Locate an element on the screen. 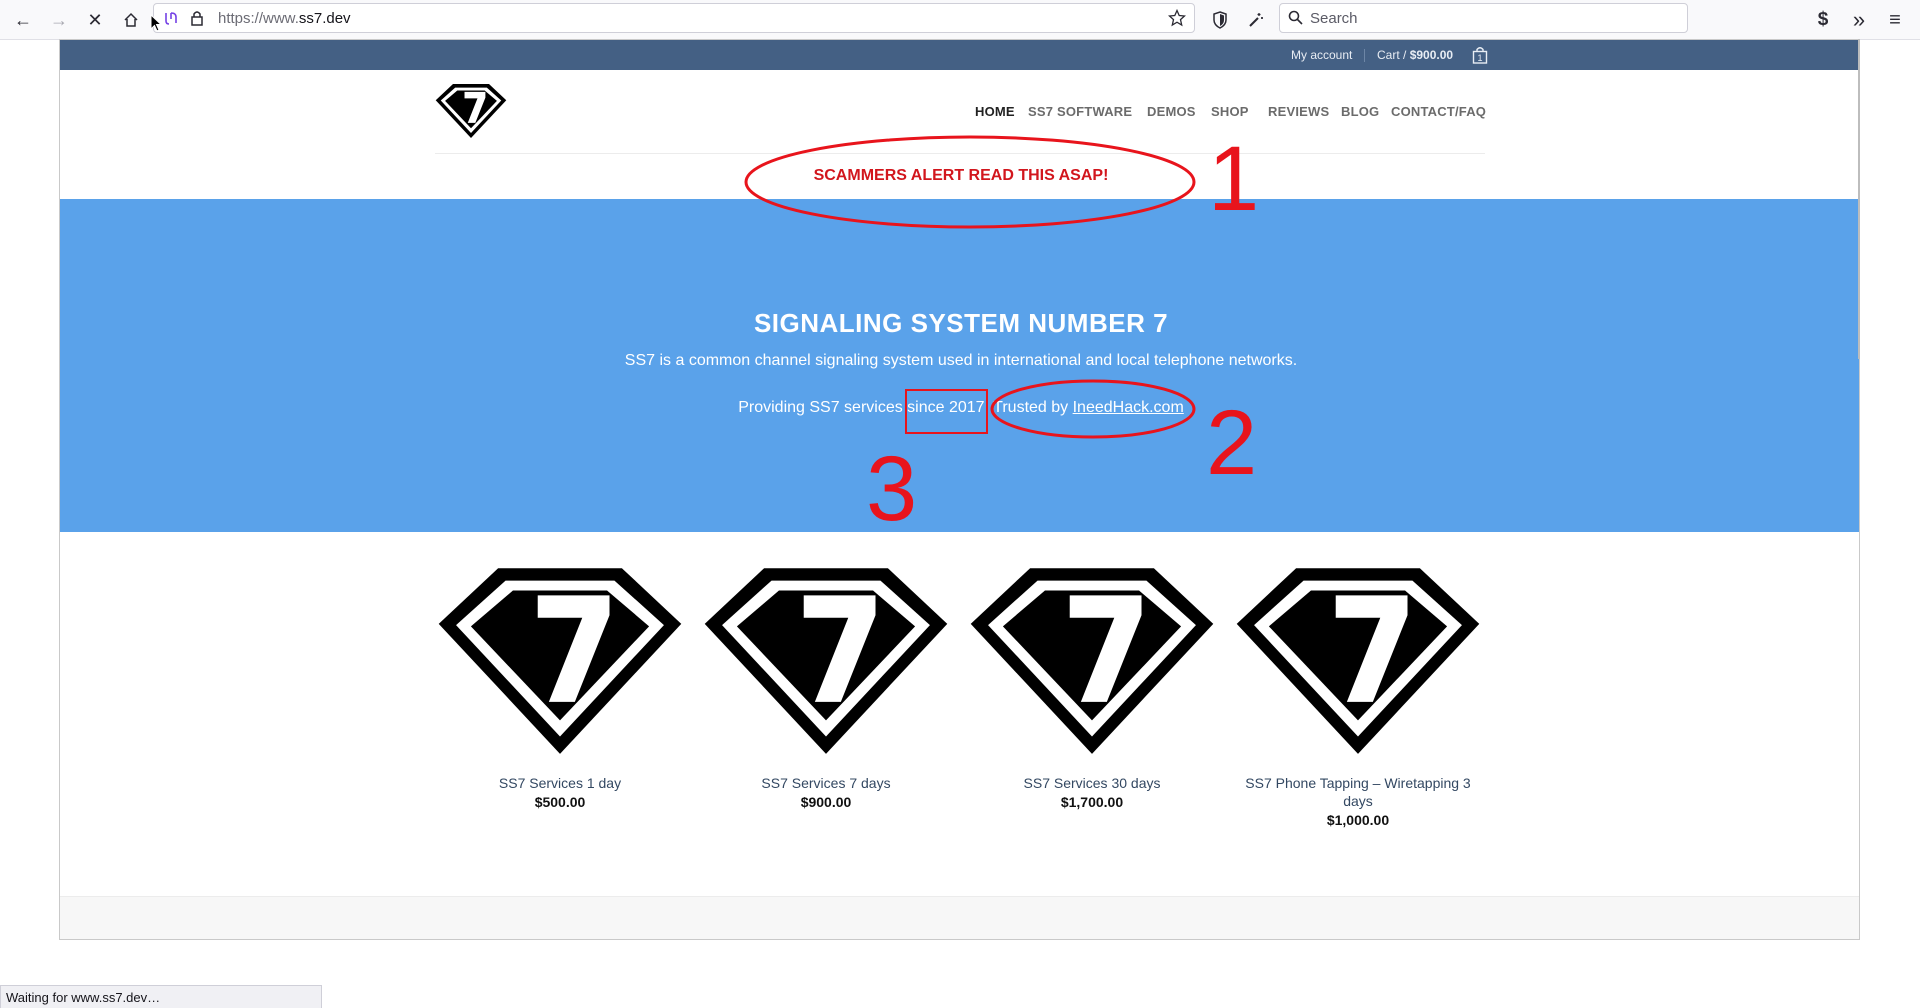  header-divider is located at coordinates (960, 153).